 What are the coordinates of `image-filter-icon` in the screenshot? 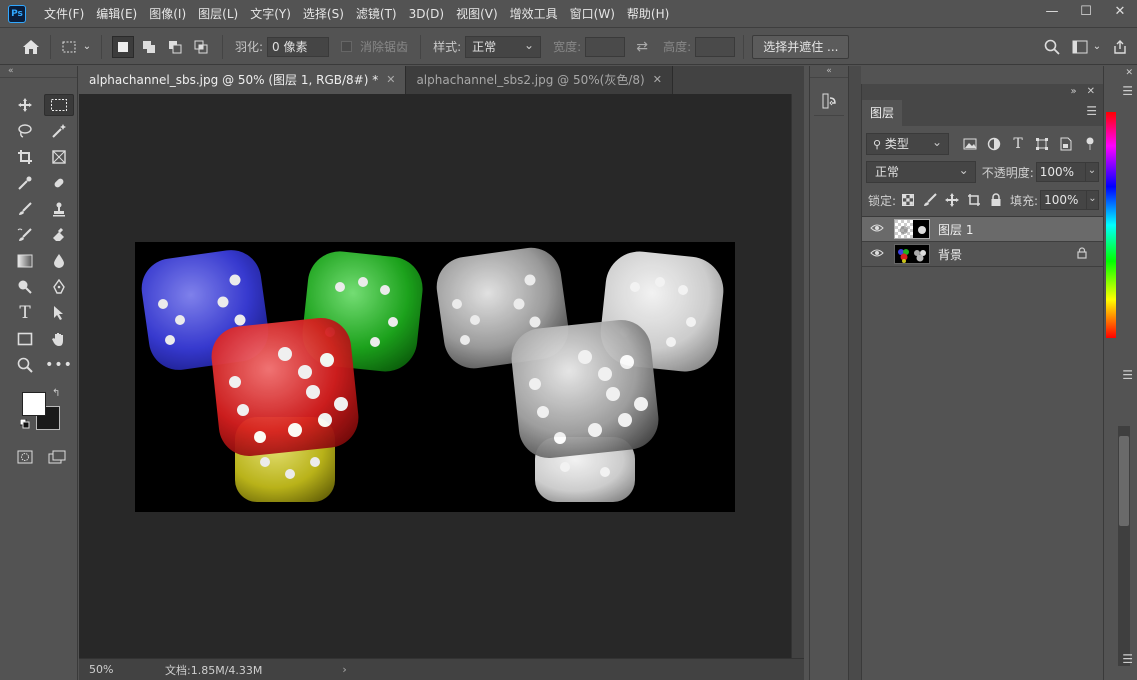 It's located at (970, 144).